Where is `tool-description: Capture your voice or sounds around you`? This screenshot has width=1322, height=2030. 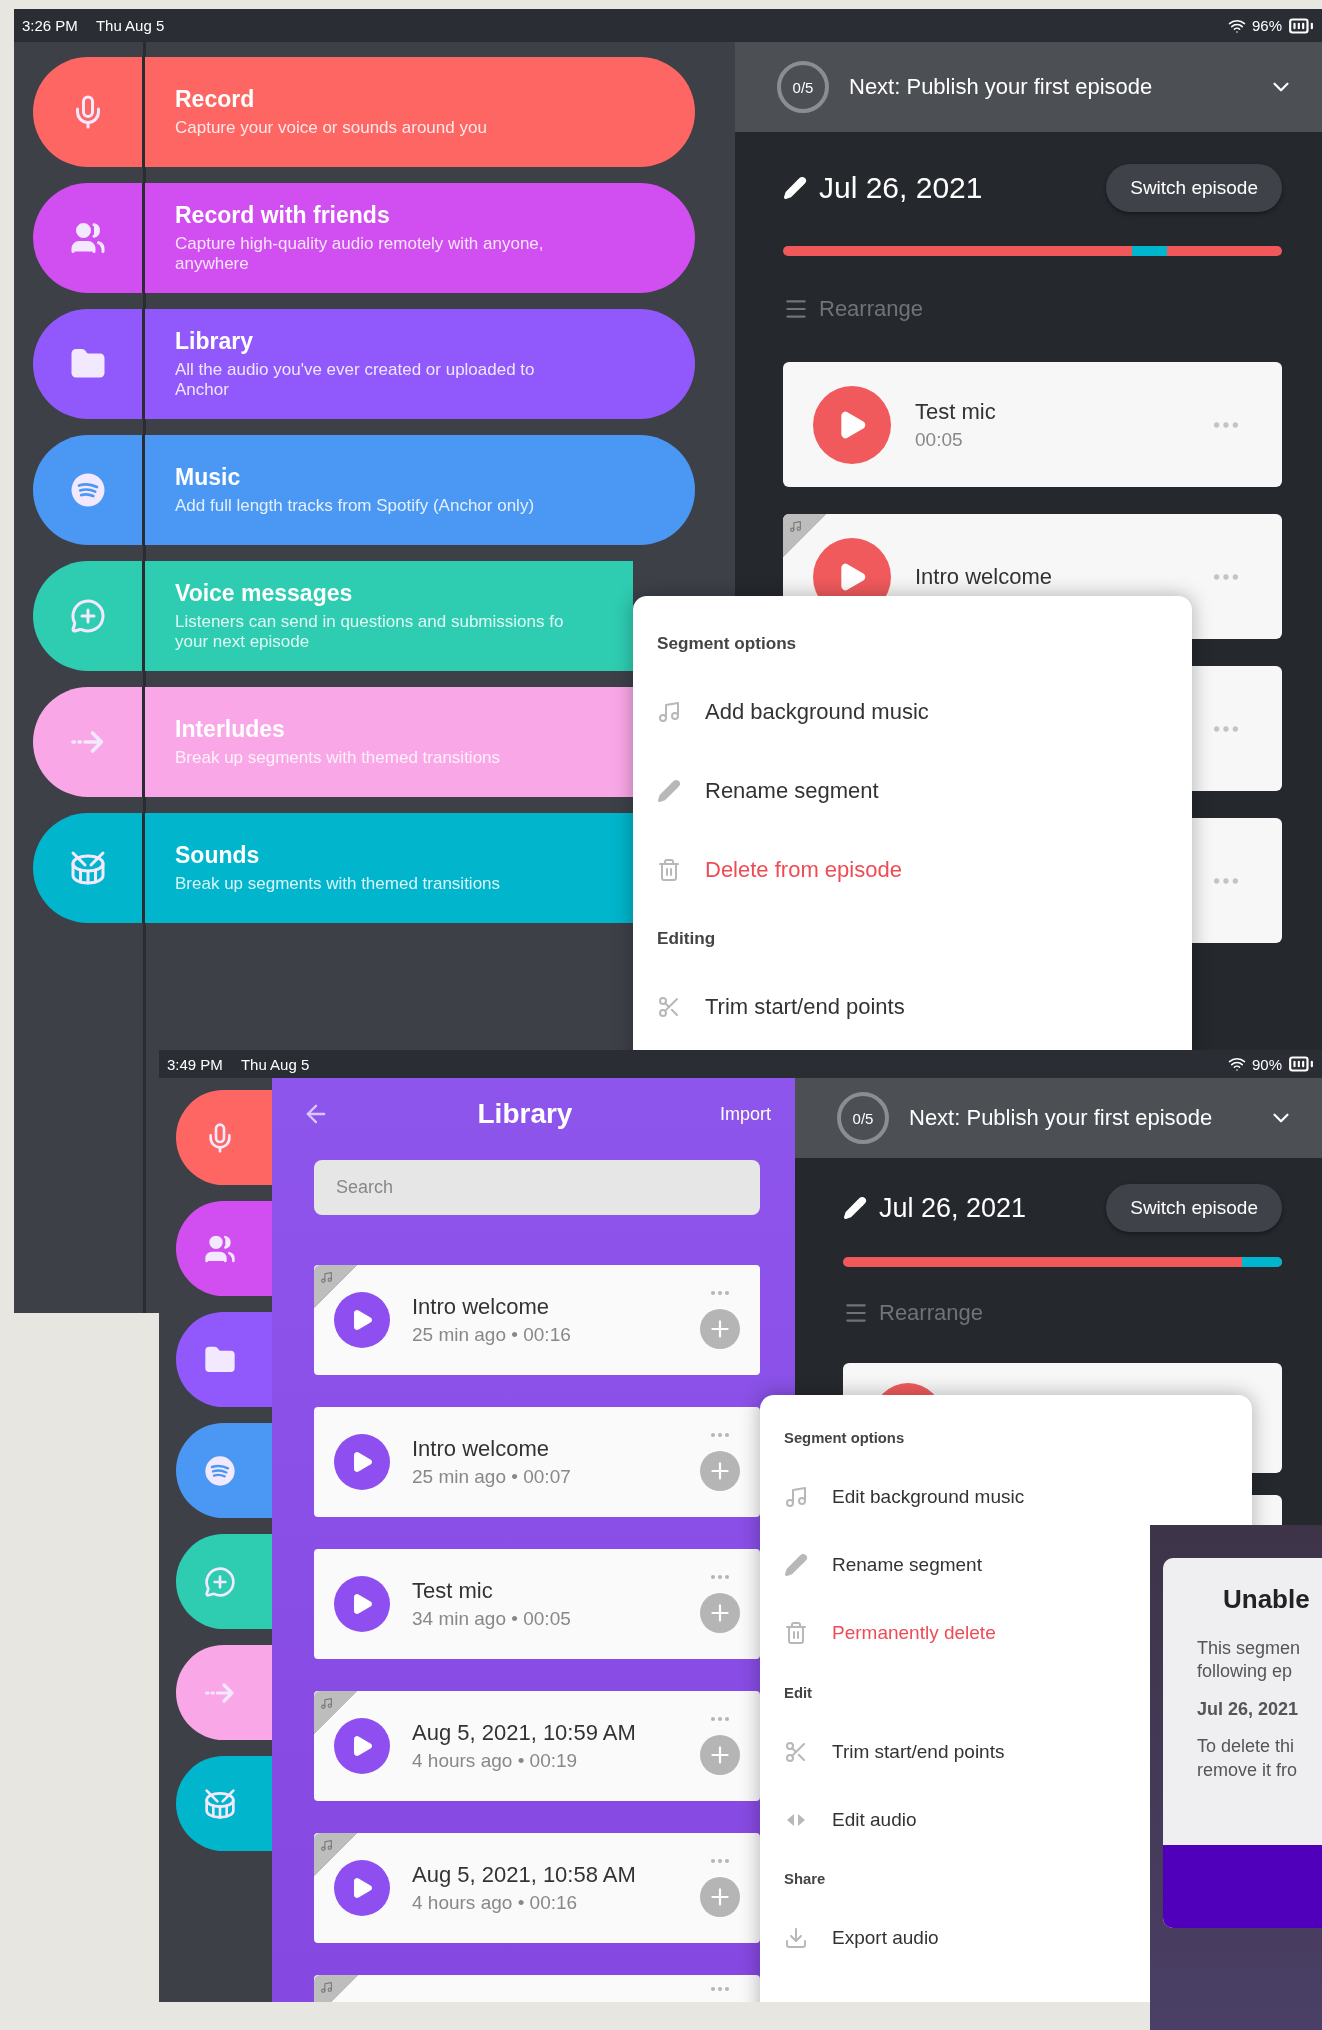 tool-description: Capture your voice or sounds around you is located at coordinates (331, 128).